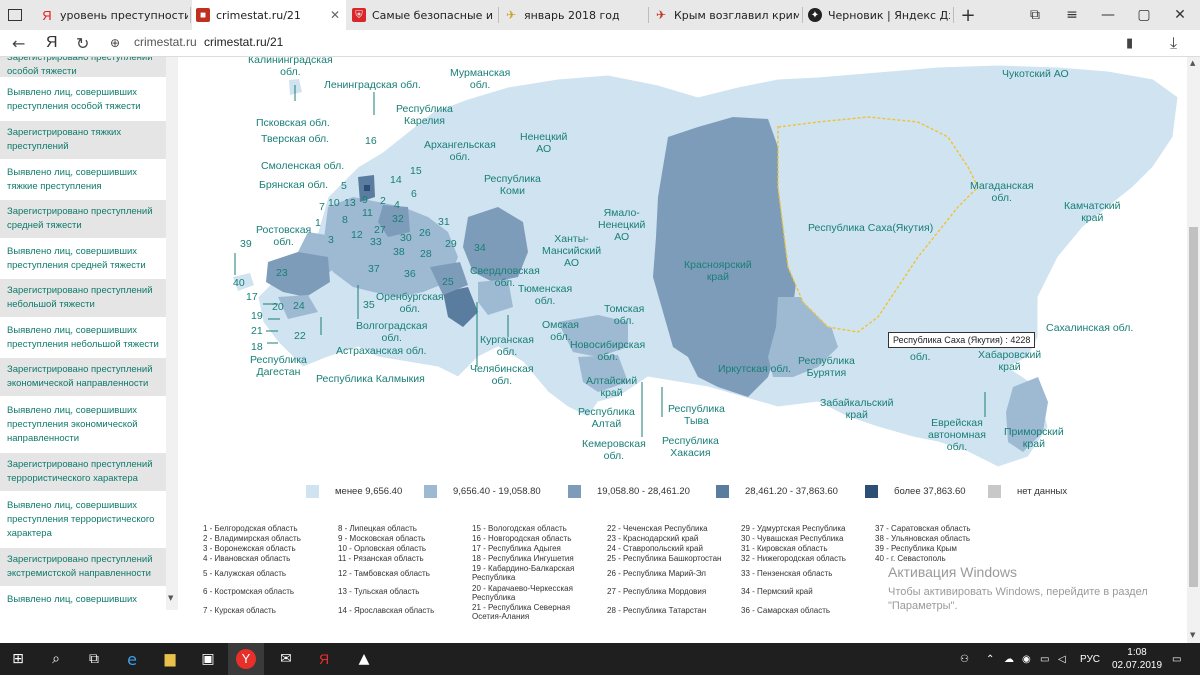 Image resolution: width=1200 pixels, height=675 pixels. What do you see at coordinates (246, 244) in the screenshot?
I see `region-number: 39` at bounding box center [246, 244].